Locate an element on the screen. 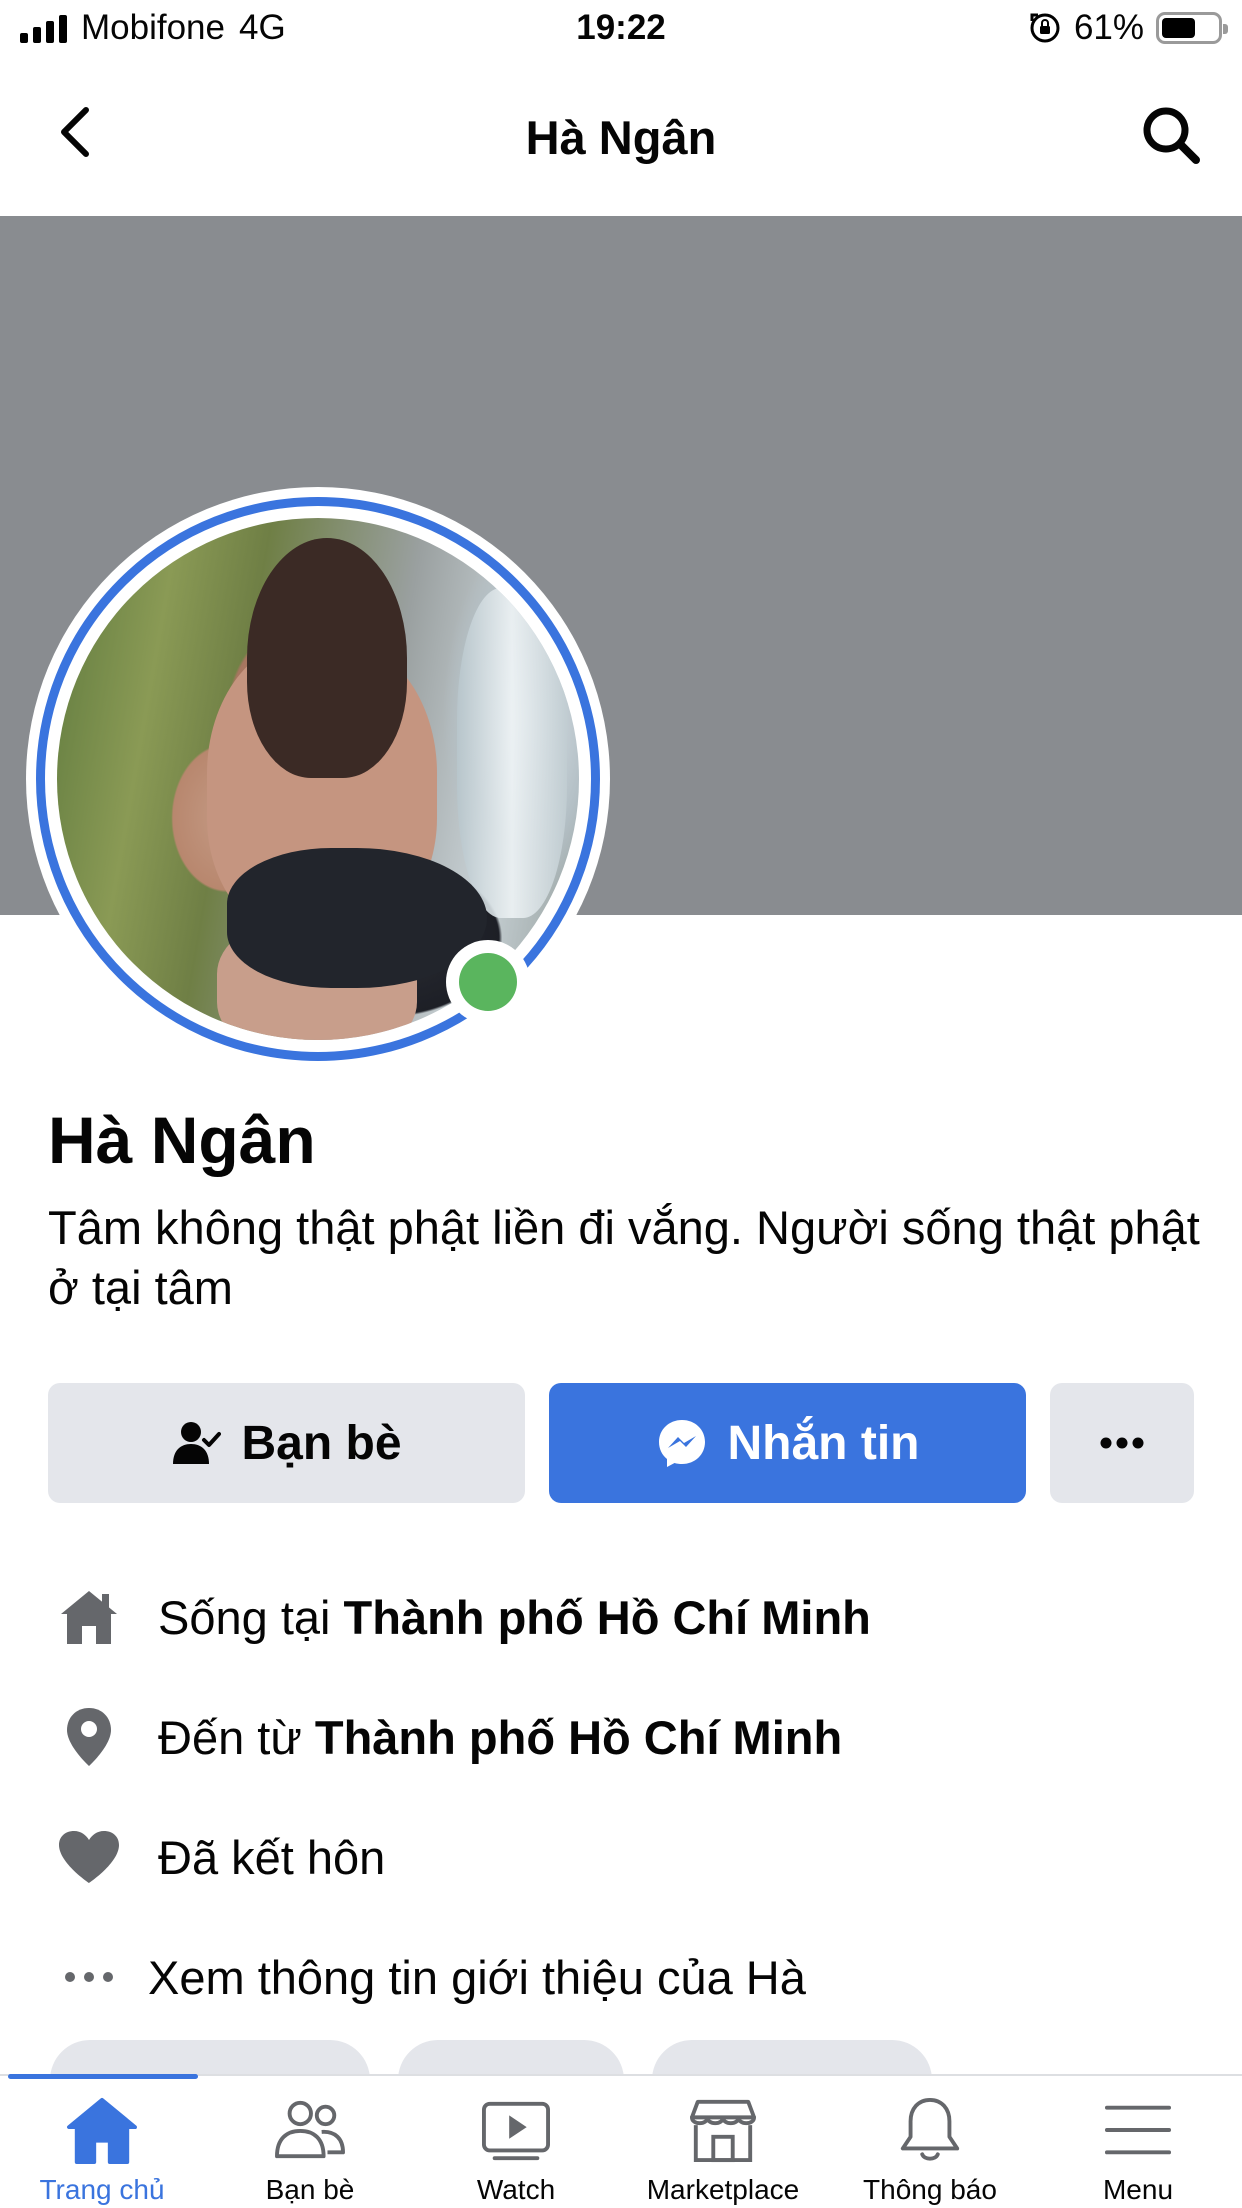 This screenshot has height=2208, width=1242. battery-percent: 61% is located at coordinates (1108, 27).